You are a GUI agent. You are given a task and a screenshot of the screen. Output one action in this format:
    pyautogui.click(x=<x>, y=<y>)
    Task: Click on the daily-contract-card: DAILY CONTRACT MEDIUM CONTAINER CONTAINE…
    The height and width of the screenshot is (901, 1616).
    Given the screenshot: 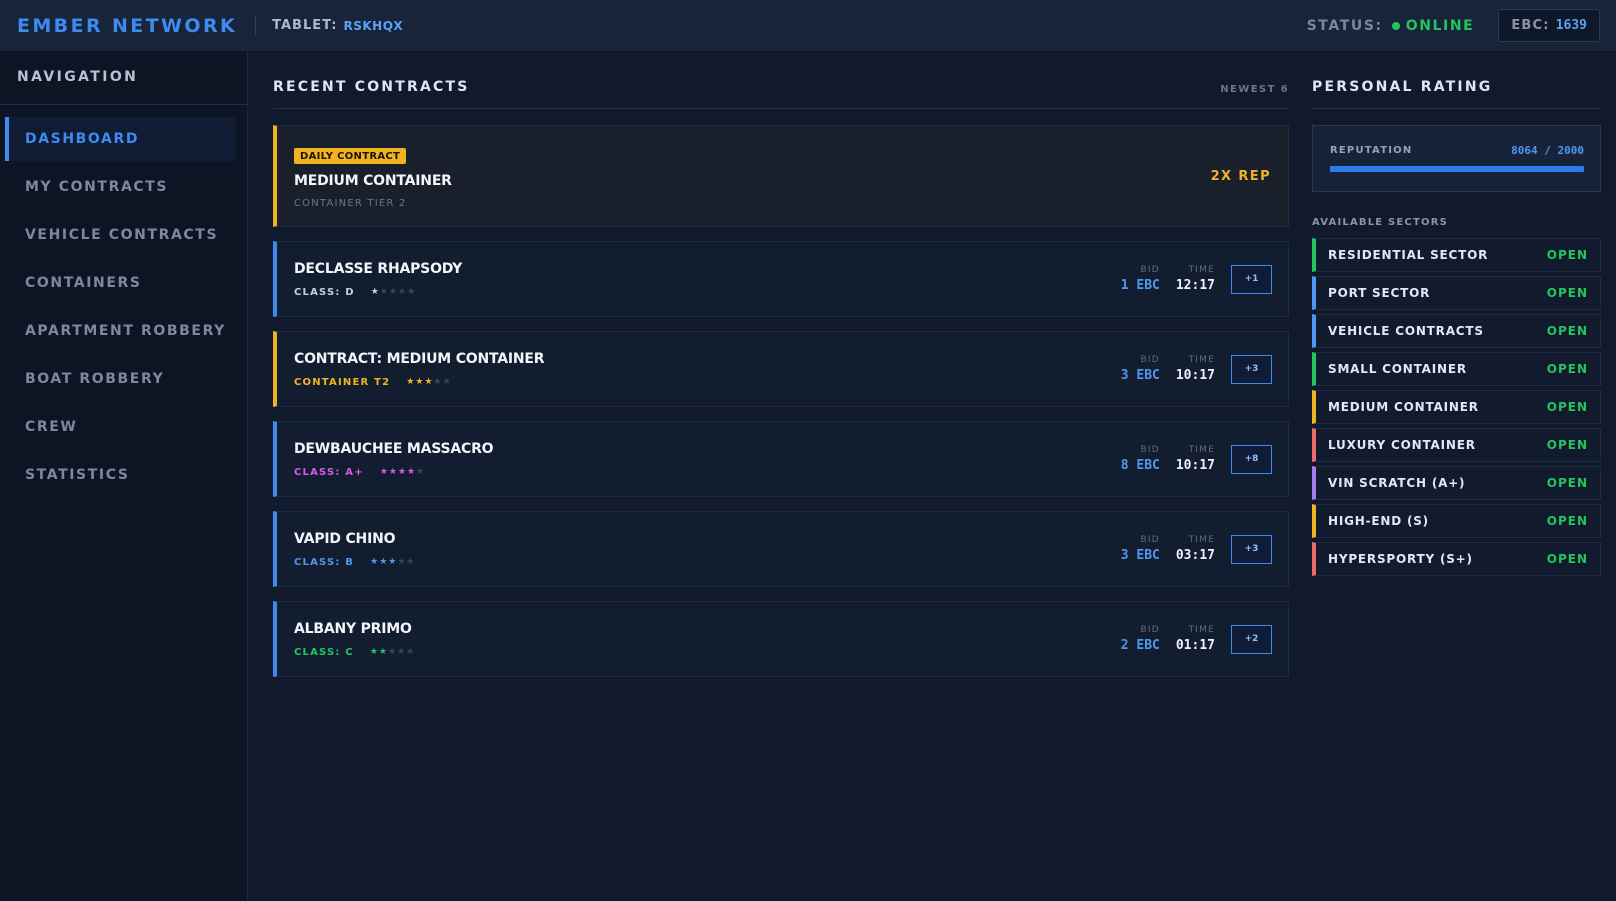 What is the action you would take?
    pyautogui.click(x=781, y=176)
    